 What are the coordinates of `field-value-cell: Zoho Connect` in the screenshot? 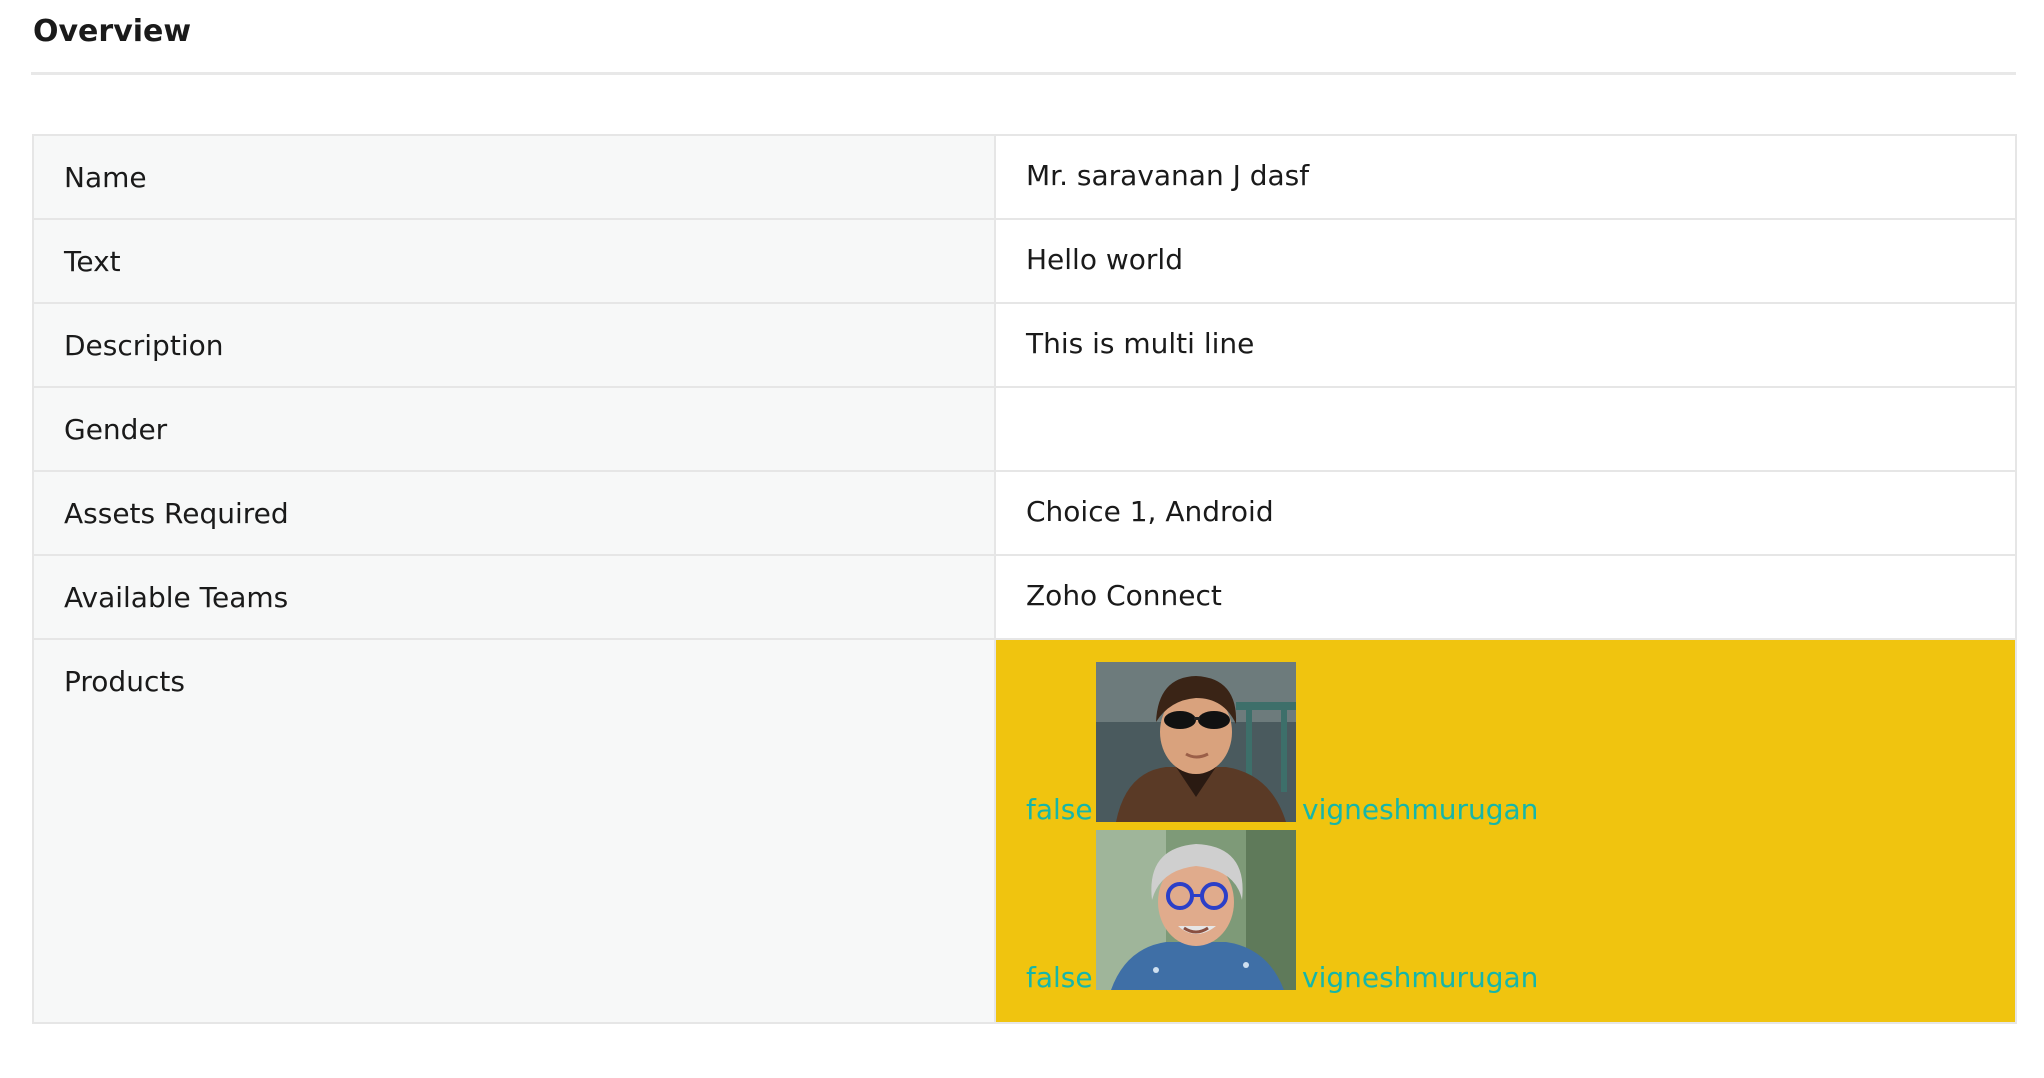 It's located at (1505, 597).